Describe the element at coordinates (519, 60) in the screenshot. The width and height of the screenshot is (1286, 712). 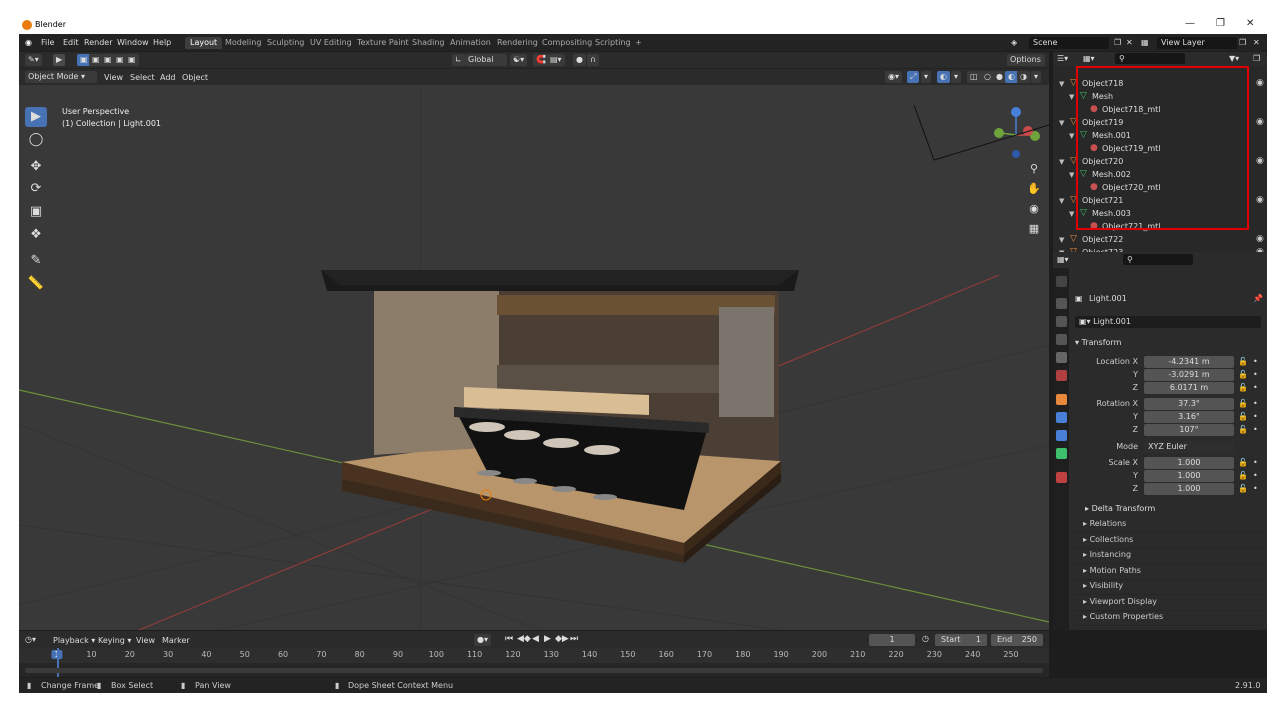
I see `pivot-point-icon: ☯▾` at that location.